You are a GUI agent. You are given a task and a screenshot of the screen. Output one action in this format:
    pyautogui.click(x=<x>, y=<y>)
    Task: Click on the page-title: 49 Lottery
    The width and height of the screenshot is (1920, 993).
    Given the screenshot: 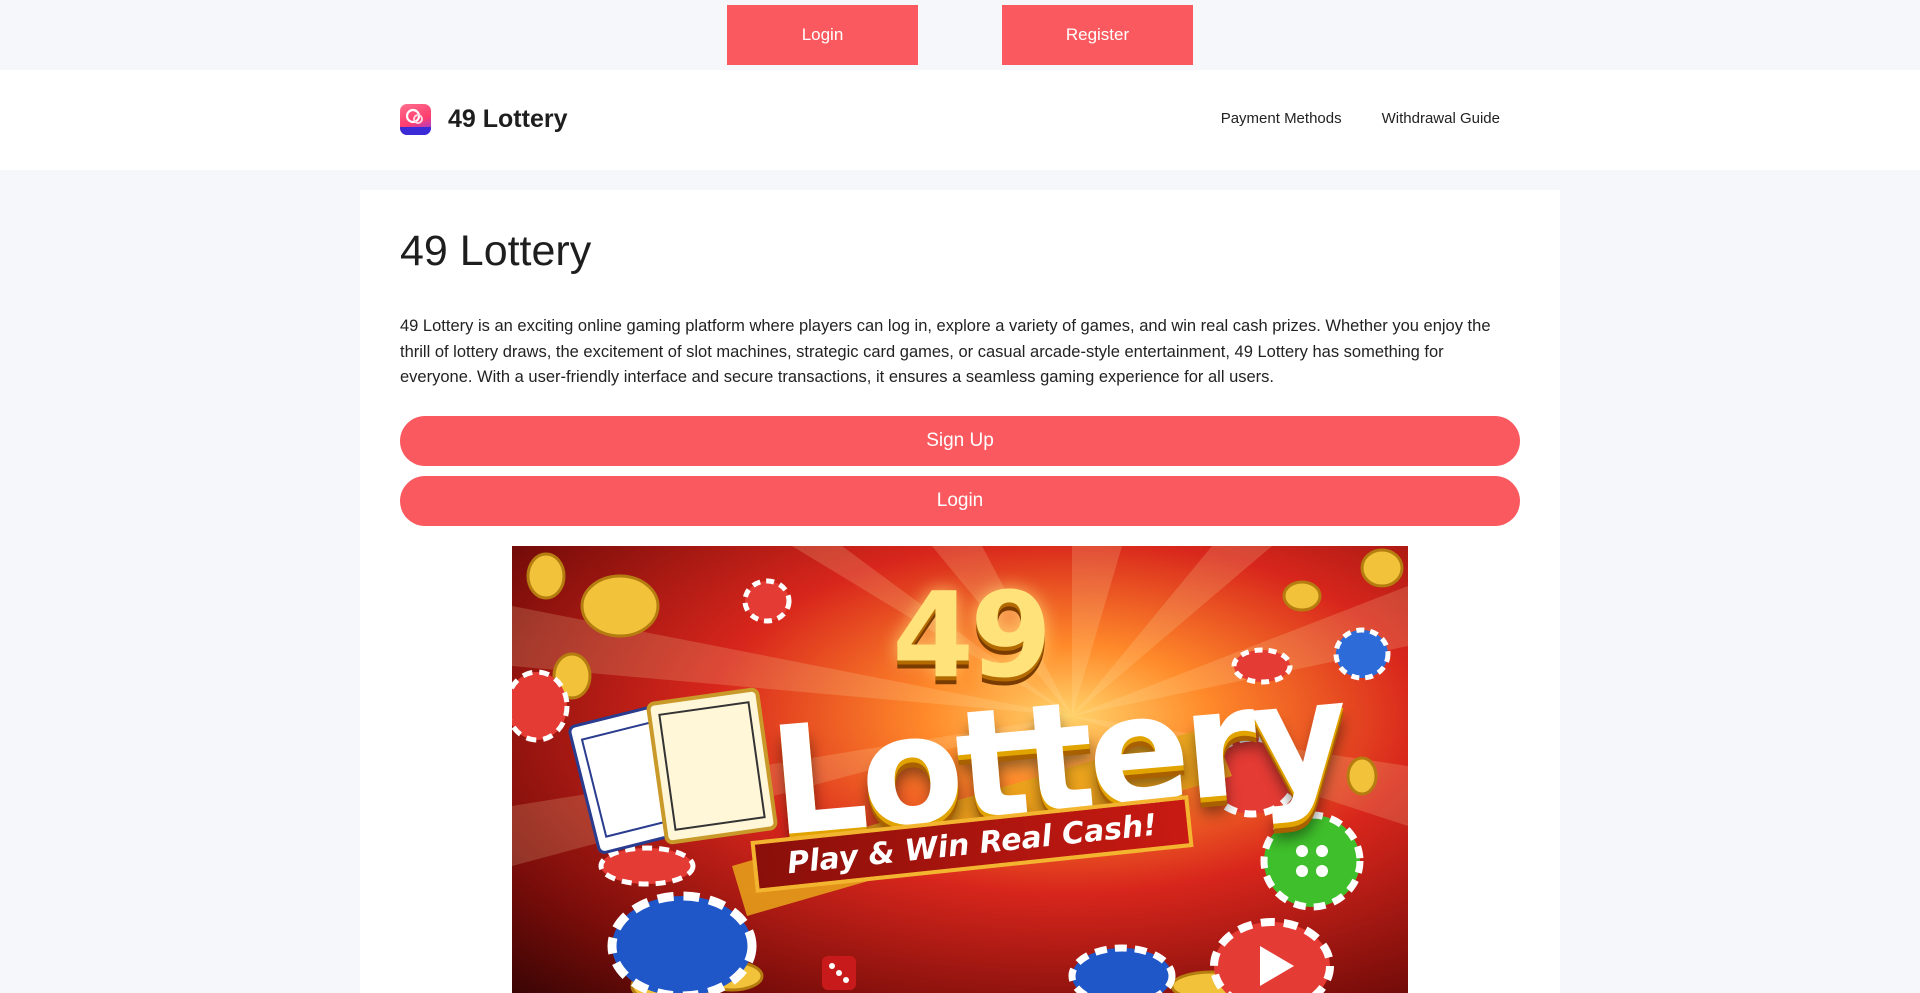 What is the action you would take?
    pyautogui.click(x=496, y=251)
    